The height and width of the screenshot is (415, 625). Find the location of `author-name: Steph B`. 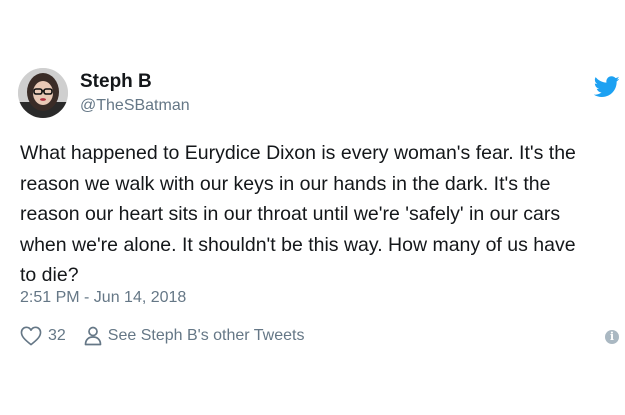

author-name: Steph B is located at coordinates (116, 82).